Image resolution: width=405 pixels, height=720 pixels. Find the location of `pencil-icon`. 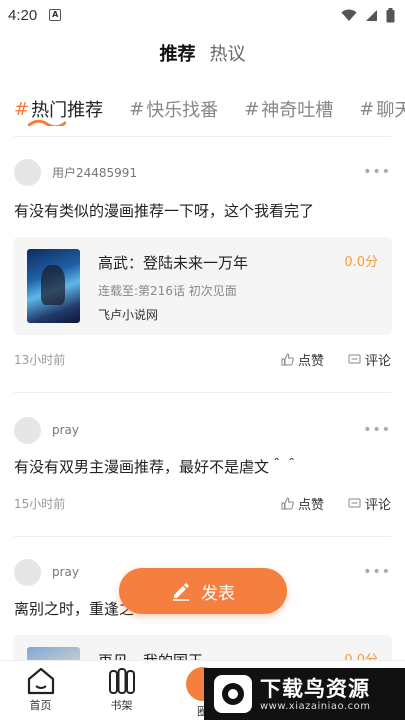

pencil-icon is located at coordinates (181, 592).